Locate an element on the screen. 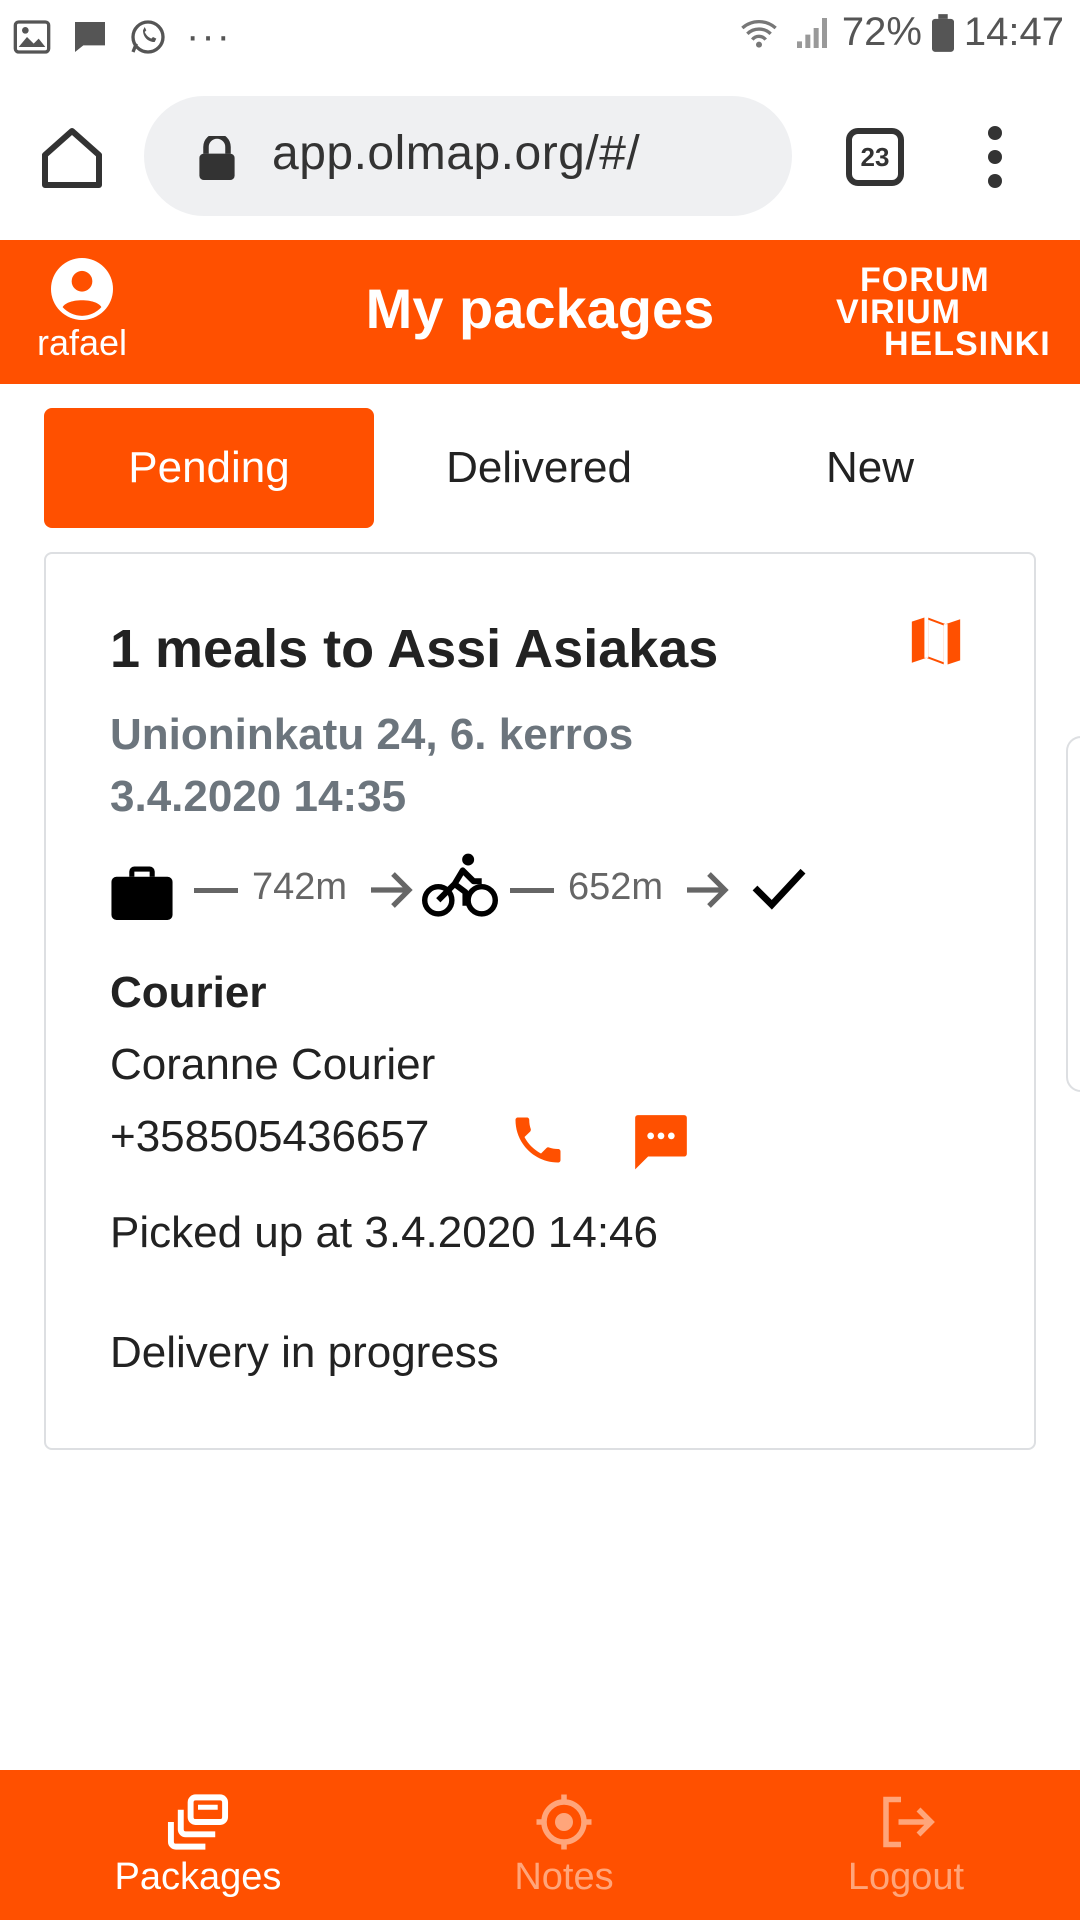 This screenshot has width=1080, height=1920. nav-notes: Notes is located at coordinates (564, 1845).